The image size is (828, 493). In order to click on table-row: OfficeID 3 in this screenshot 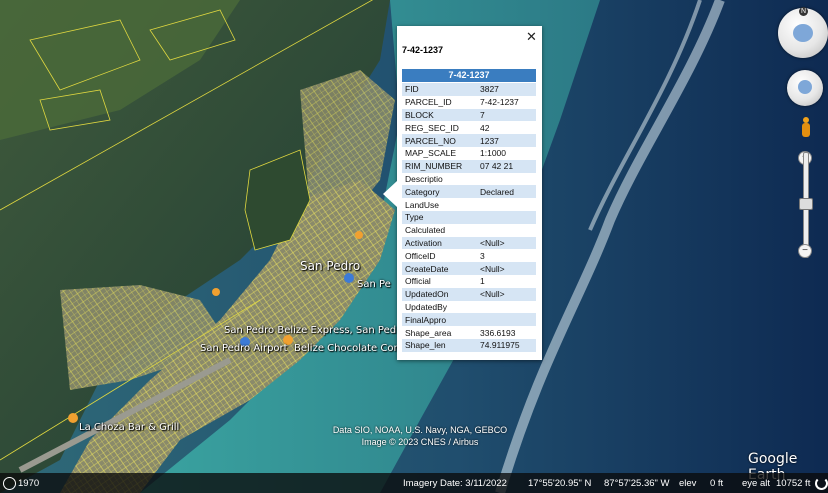, I will do `click(469, 256)`.